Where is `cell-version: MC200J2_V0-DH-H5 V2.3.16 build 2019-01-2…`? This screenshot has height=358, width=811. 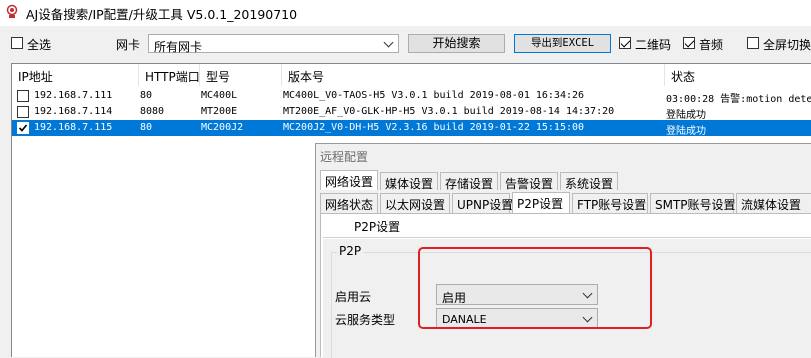
cell-version: MC200J2_V0-DH-H5 V2.3.16 build 2019-01-2… is located at coordinates (434, 127).